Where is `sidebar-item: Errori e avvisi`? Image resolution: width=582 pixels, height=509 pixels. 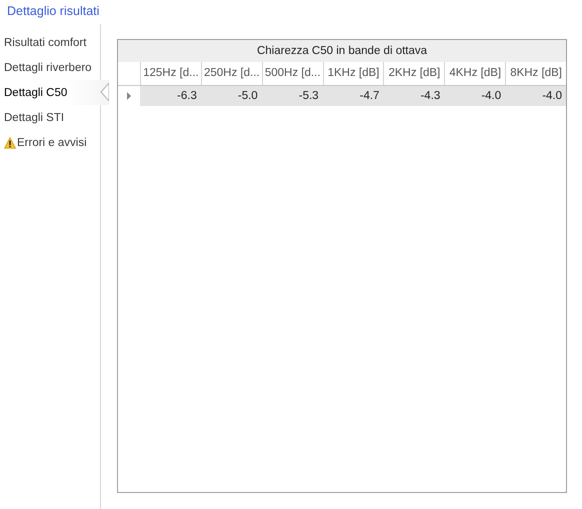 sidebar-item: Errori e avvisi is located at coordinates (54, 142).